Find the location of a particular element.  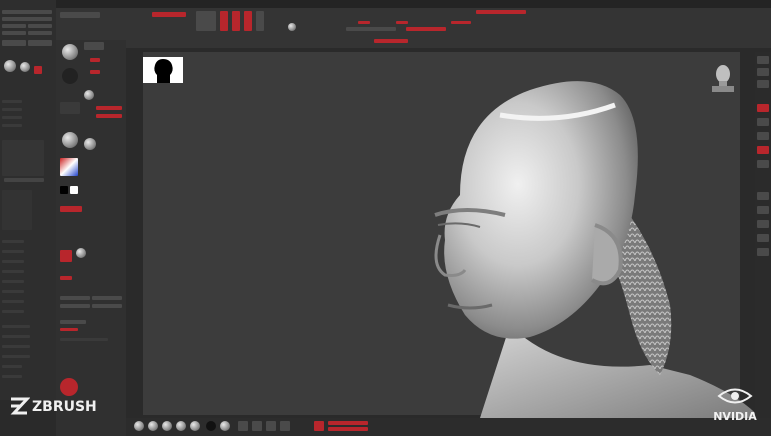

red-tool-button is located at coordinates (38, 70).